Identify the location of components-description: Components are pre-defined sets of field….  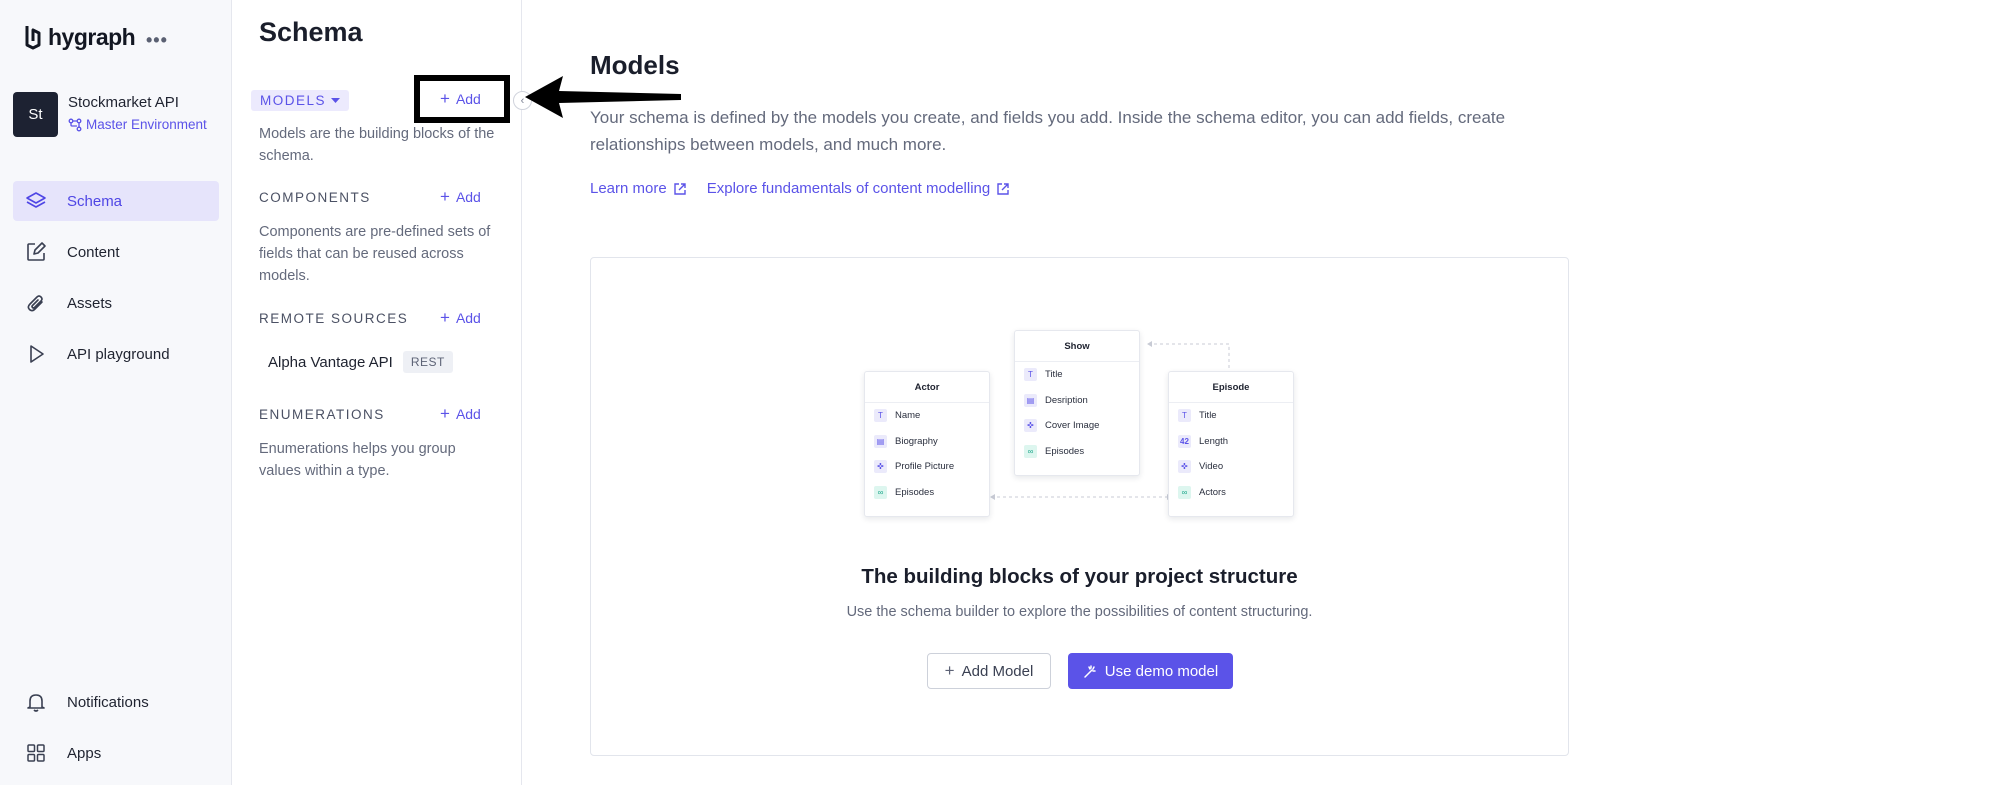
(375, 254).